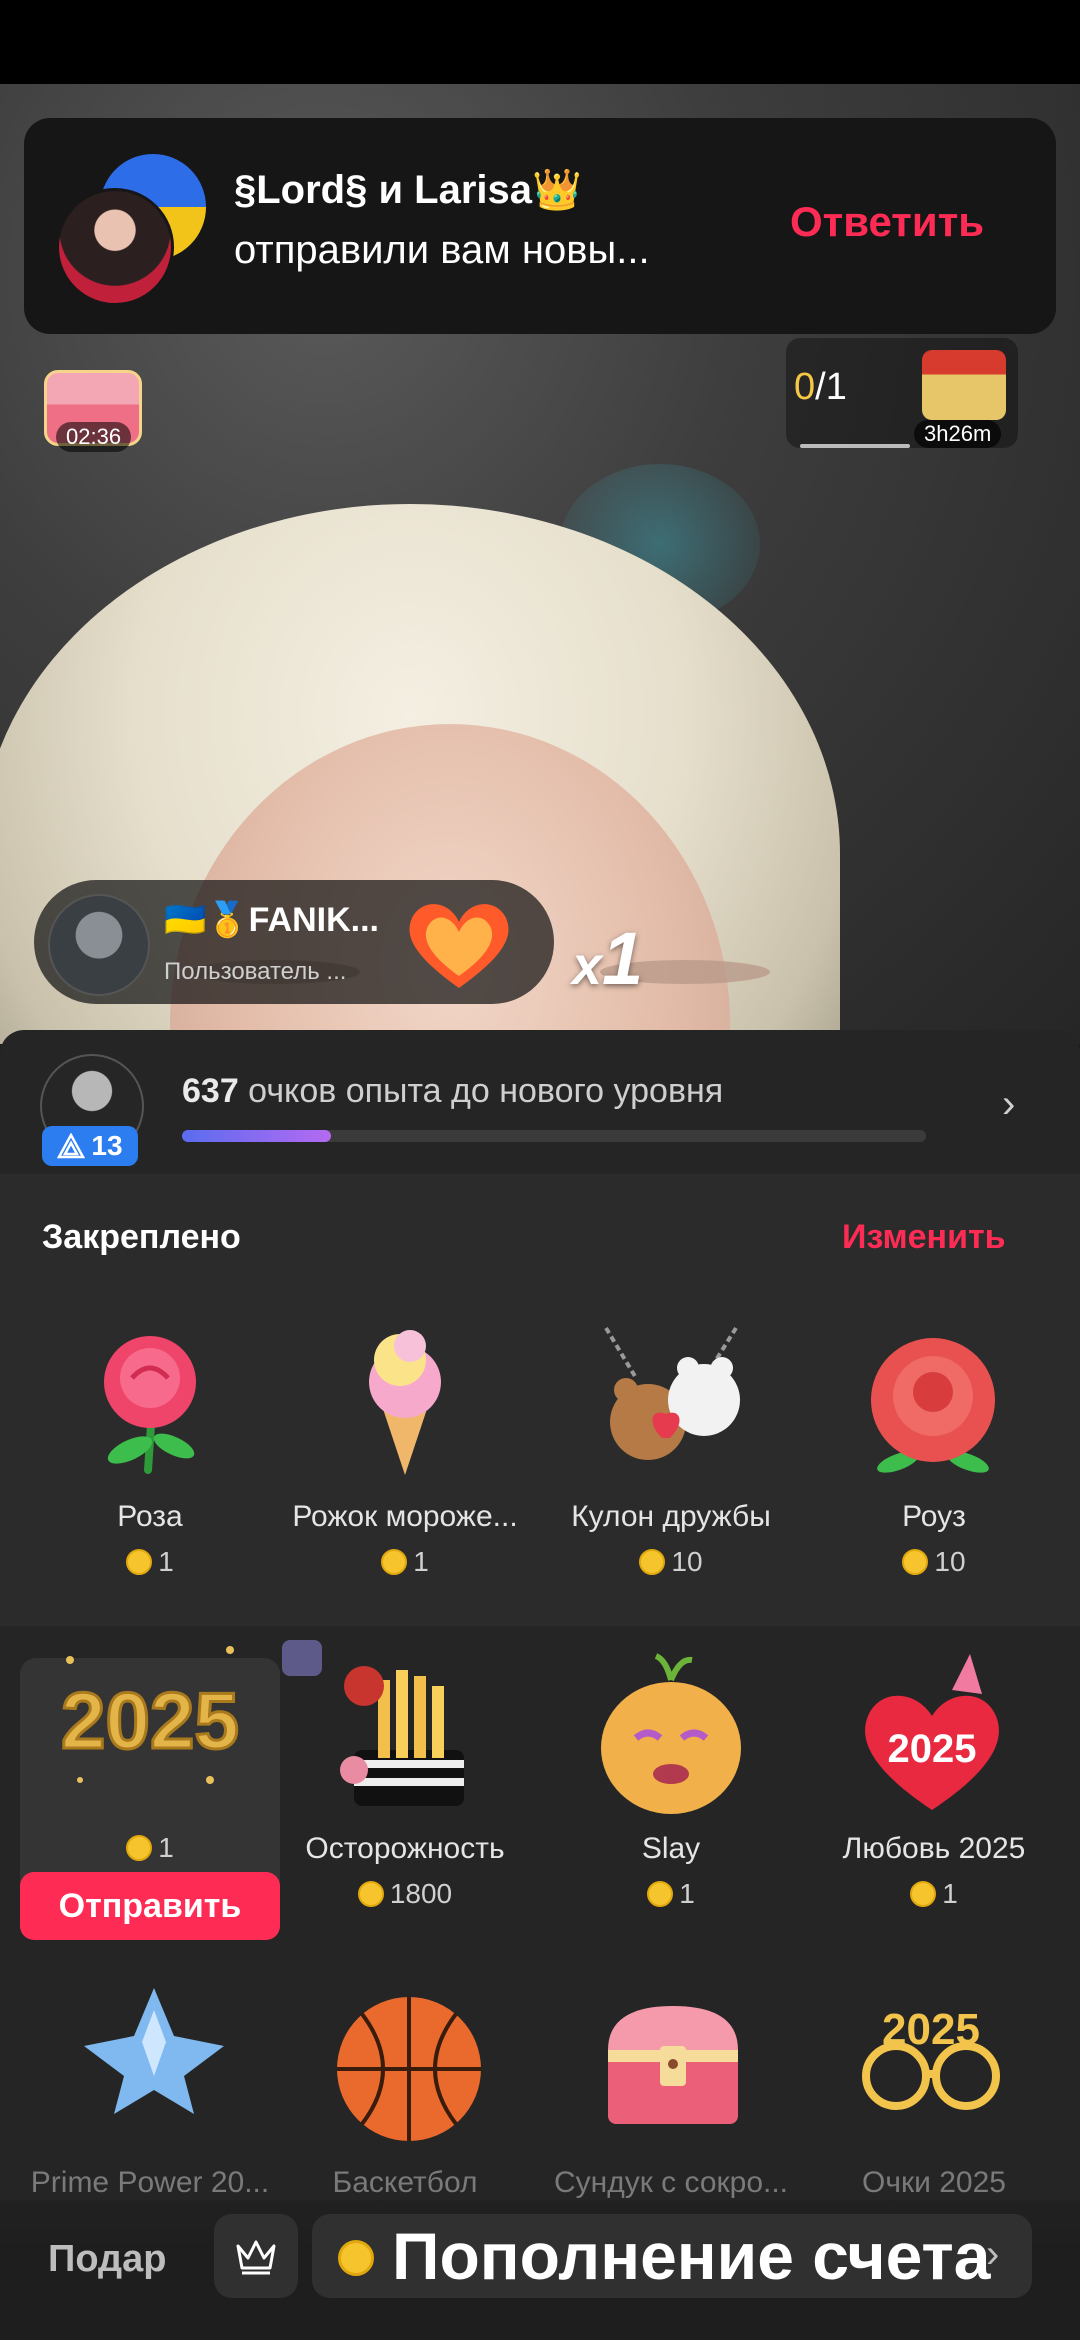 The image size is (1080, 2340). I want to click on topup-label: Пополнение счета, so click(691, 2256).